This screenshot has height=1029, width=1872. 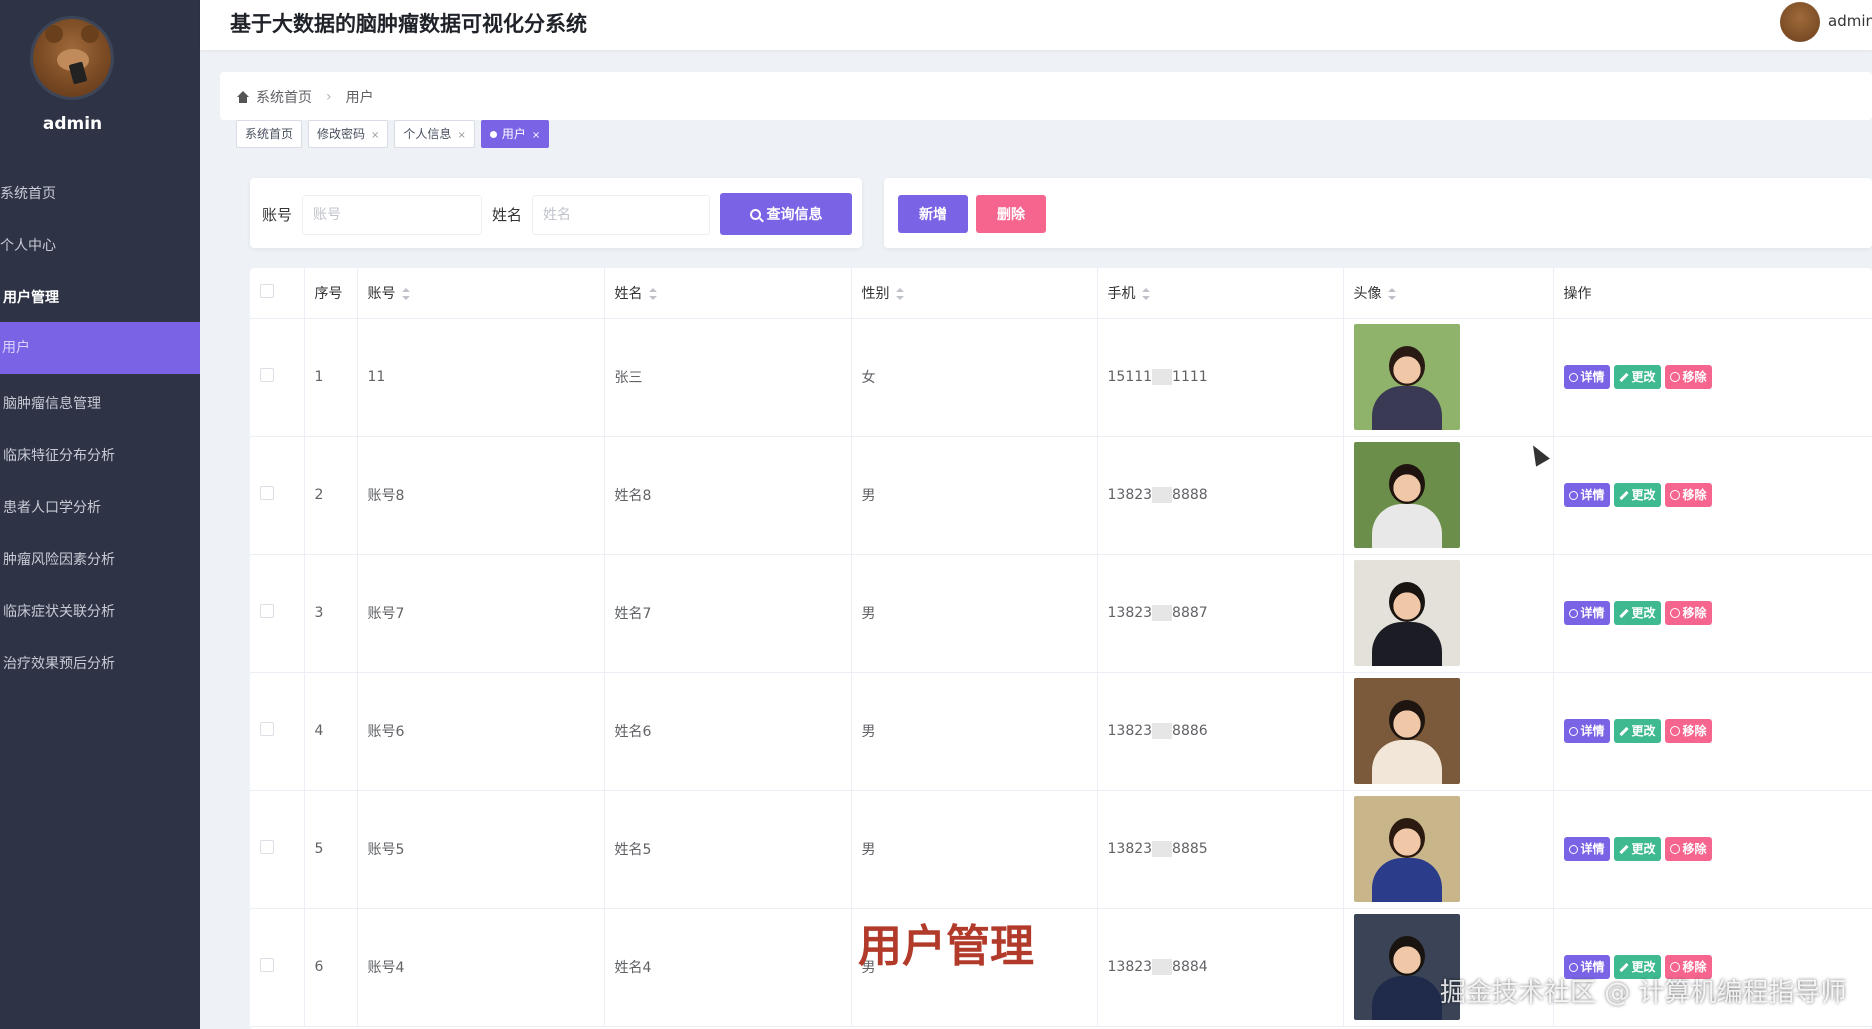 What do you see at coordinates (481, 613) in the screenshot?
I see `cell-account: 账号7` at bounding box center [481, 613].